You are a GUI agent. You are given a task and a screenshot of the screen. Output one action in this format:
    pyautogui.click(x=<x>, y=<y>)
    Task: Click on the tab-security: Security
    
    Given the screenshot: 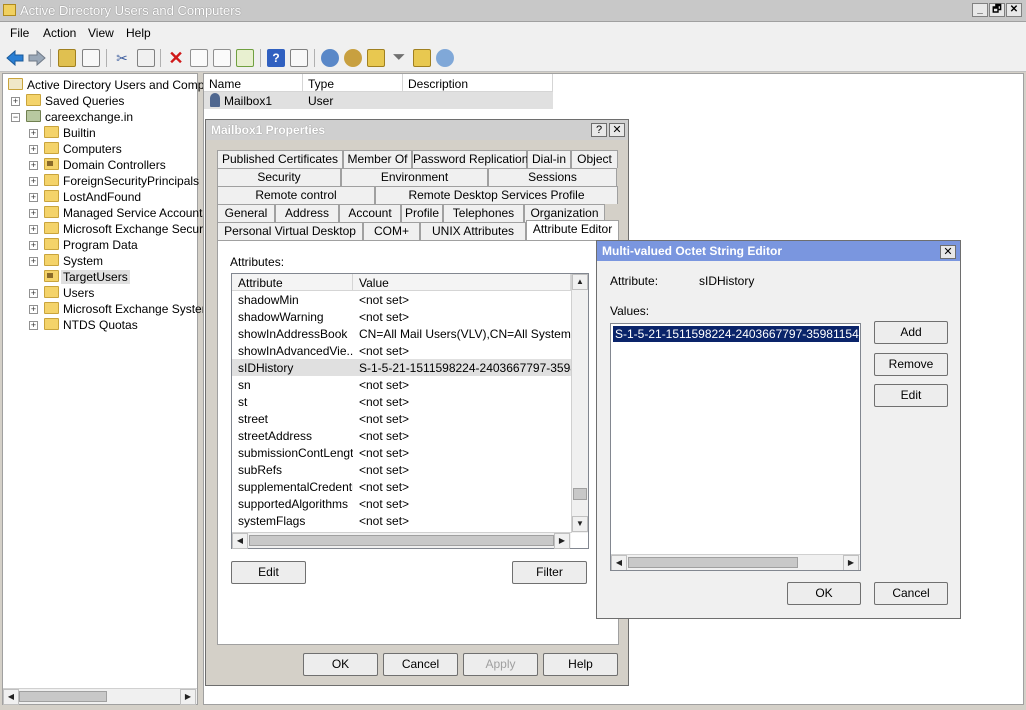 What is the action you would take?
    pyautogui.click(x=279, y=177)
    